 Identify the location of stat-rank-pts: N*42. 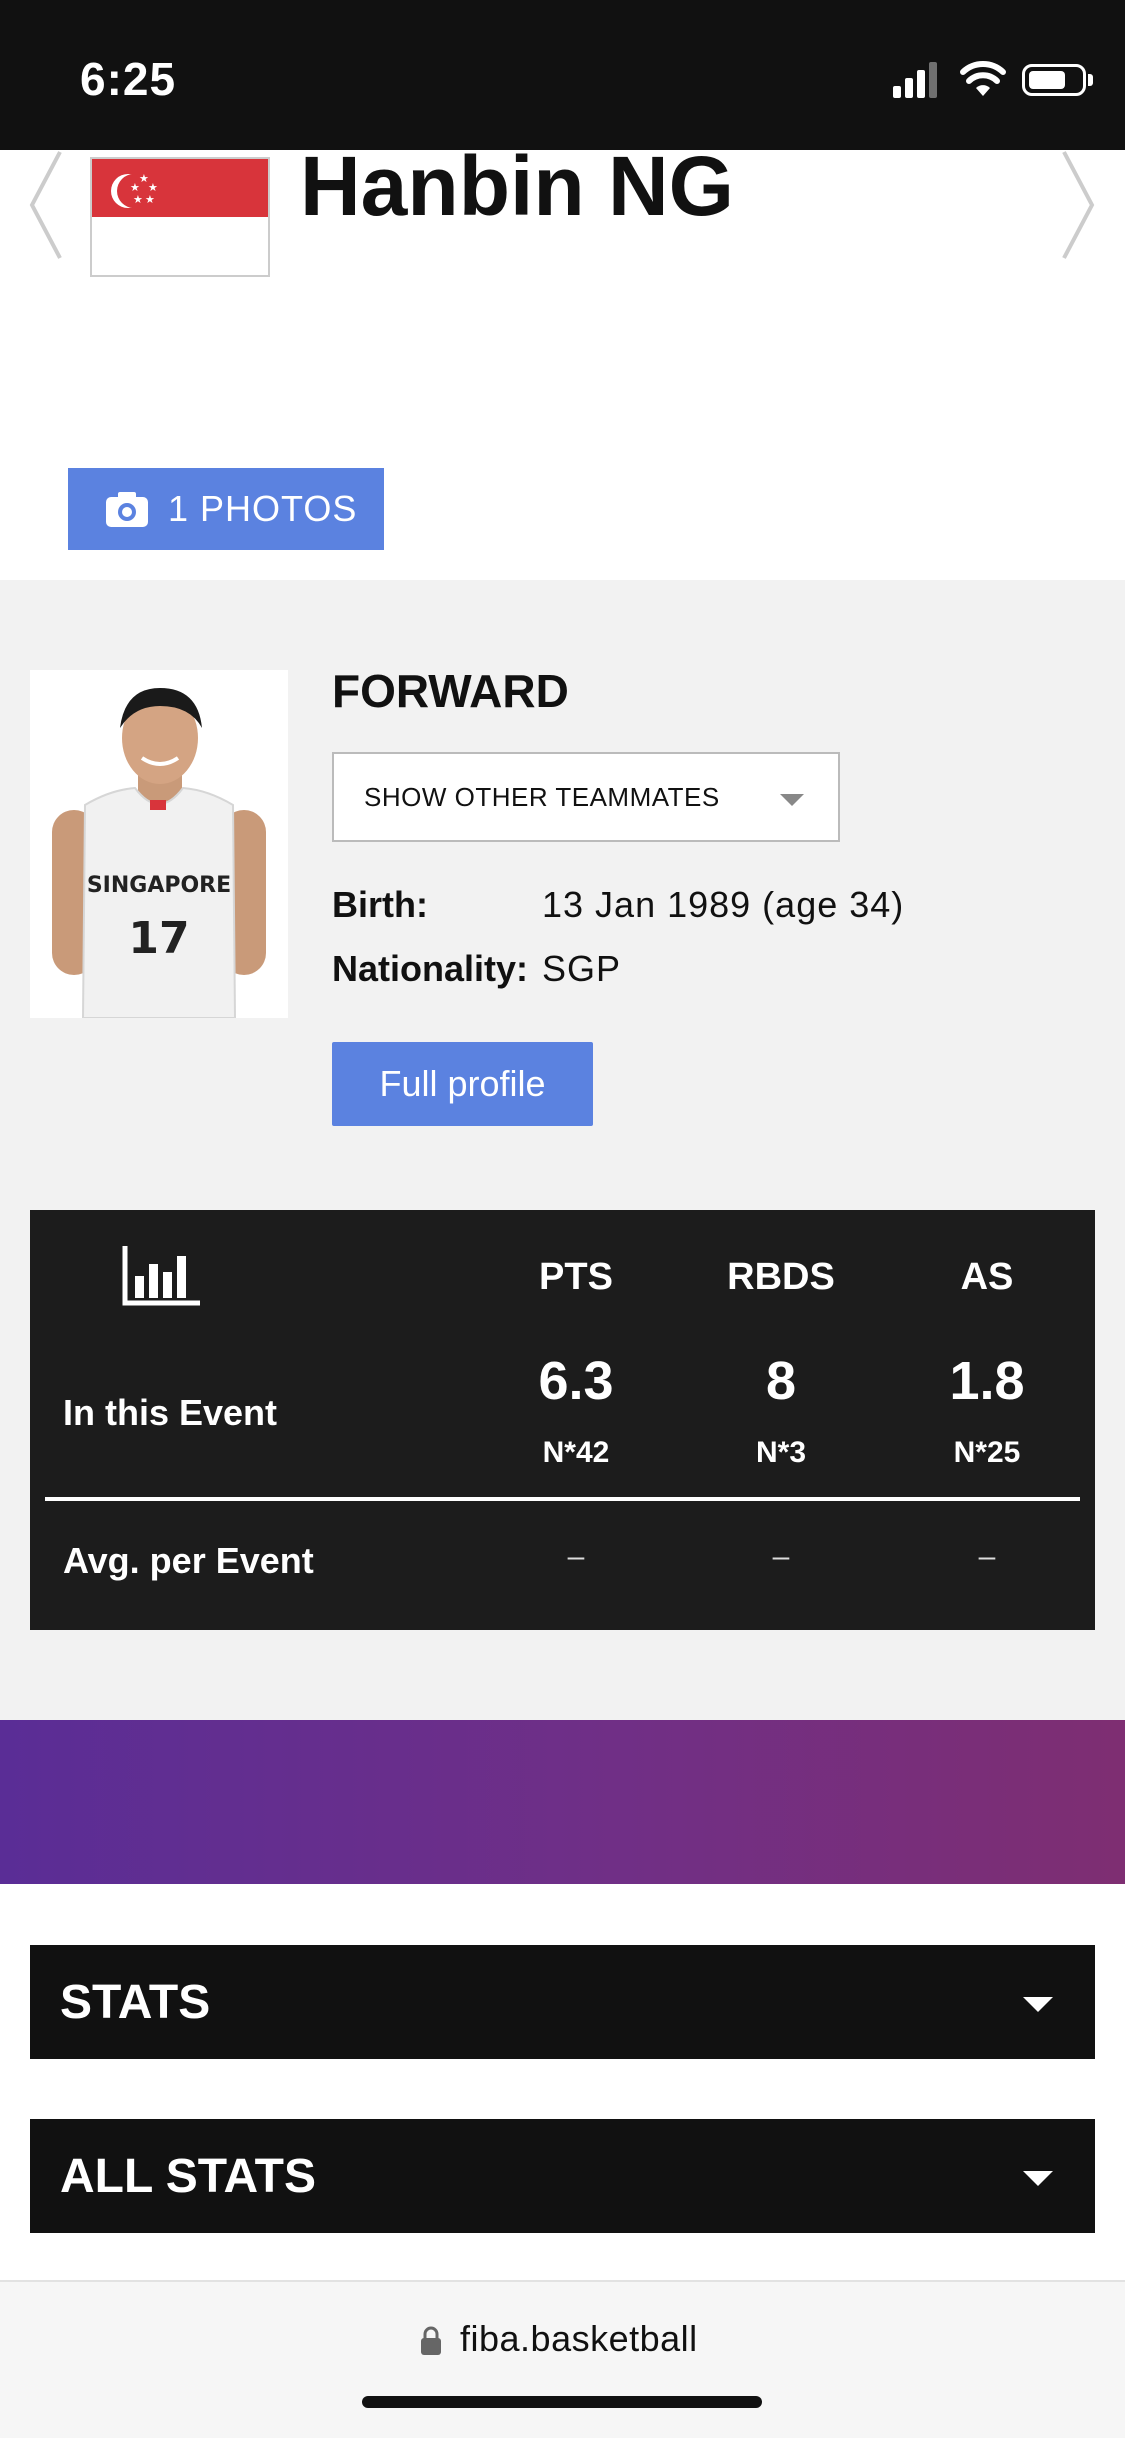
(576, 1452).